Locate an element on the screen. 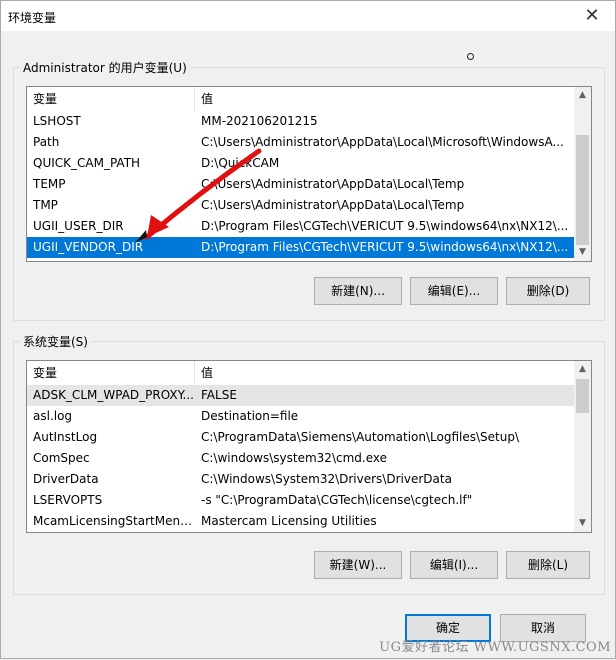 Image resolution: width=616 pixels, height=660 pixels. user-delete-button: 删除(D) is located at coordinates (548, 291).